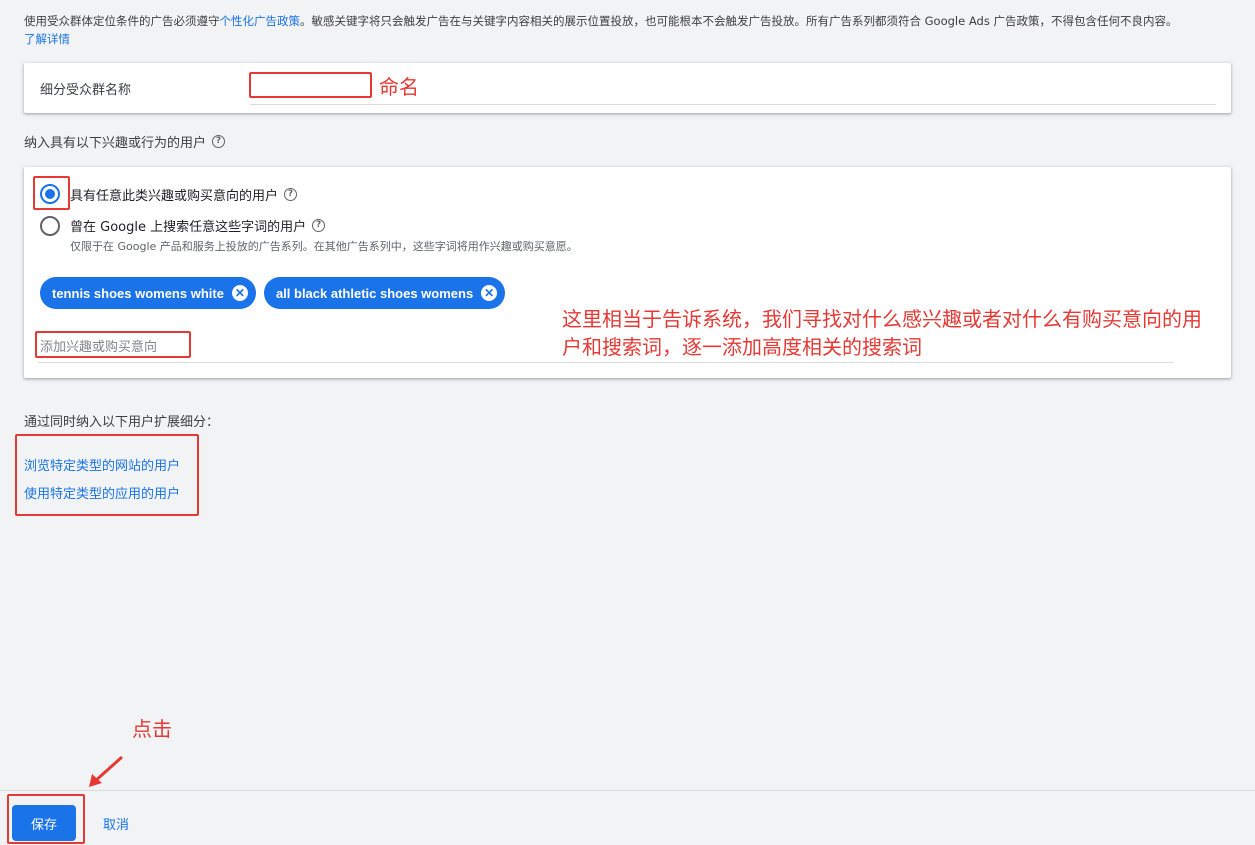 Image resolution: width=1255 pixels, height=845 pixels. I want to click on save-button: 保存, so click(44, 823).